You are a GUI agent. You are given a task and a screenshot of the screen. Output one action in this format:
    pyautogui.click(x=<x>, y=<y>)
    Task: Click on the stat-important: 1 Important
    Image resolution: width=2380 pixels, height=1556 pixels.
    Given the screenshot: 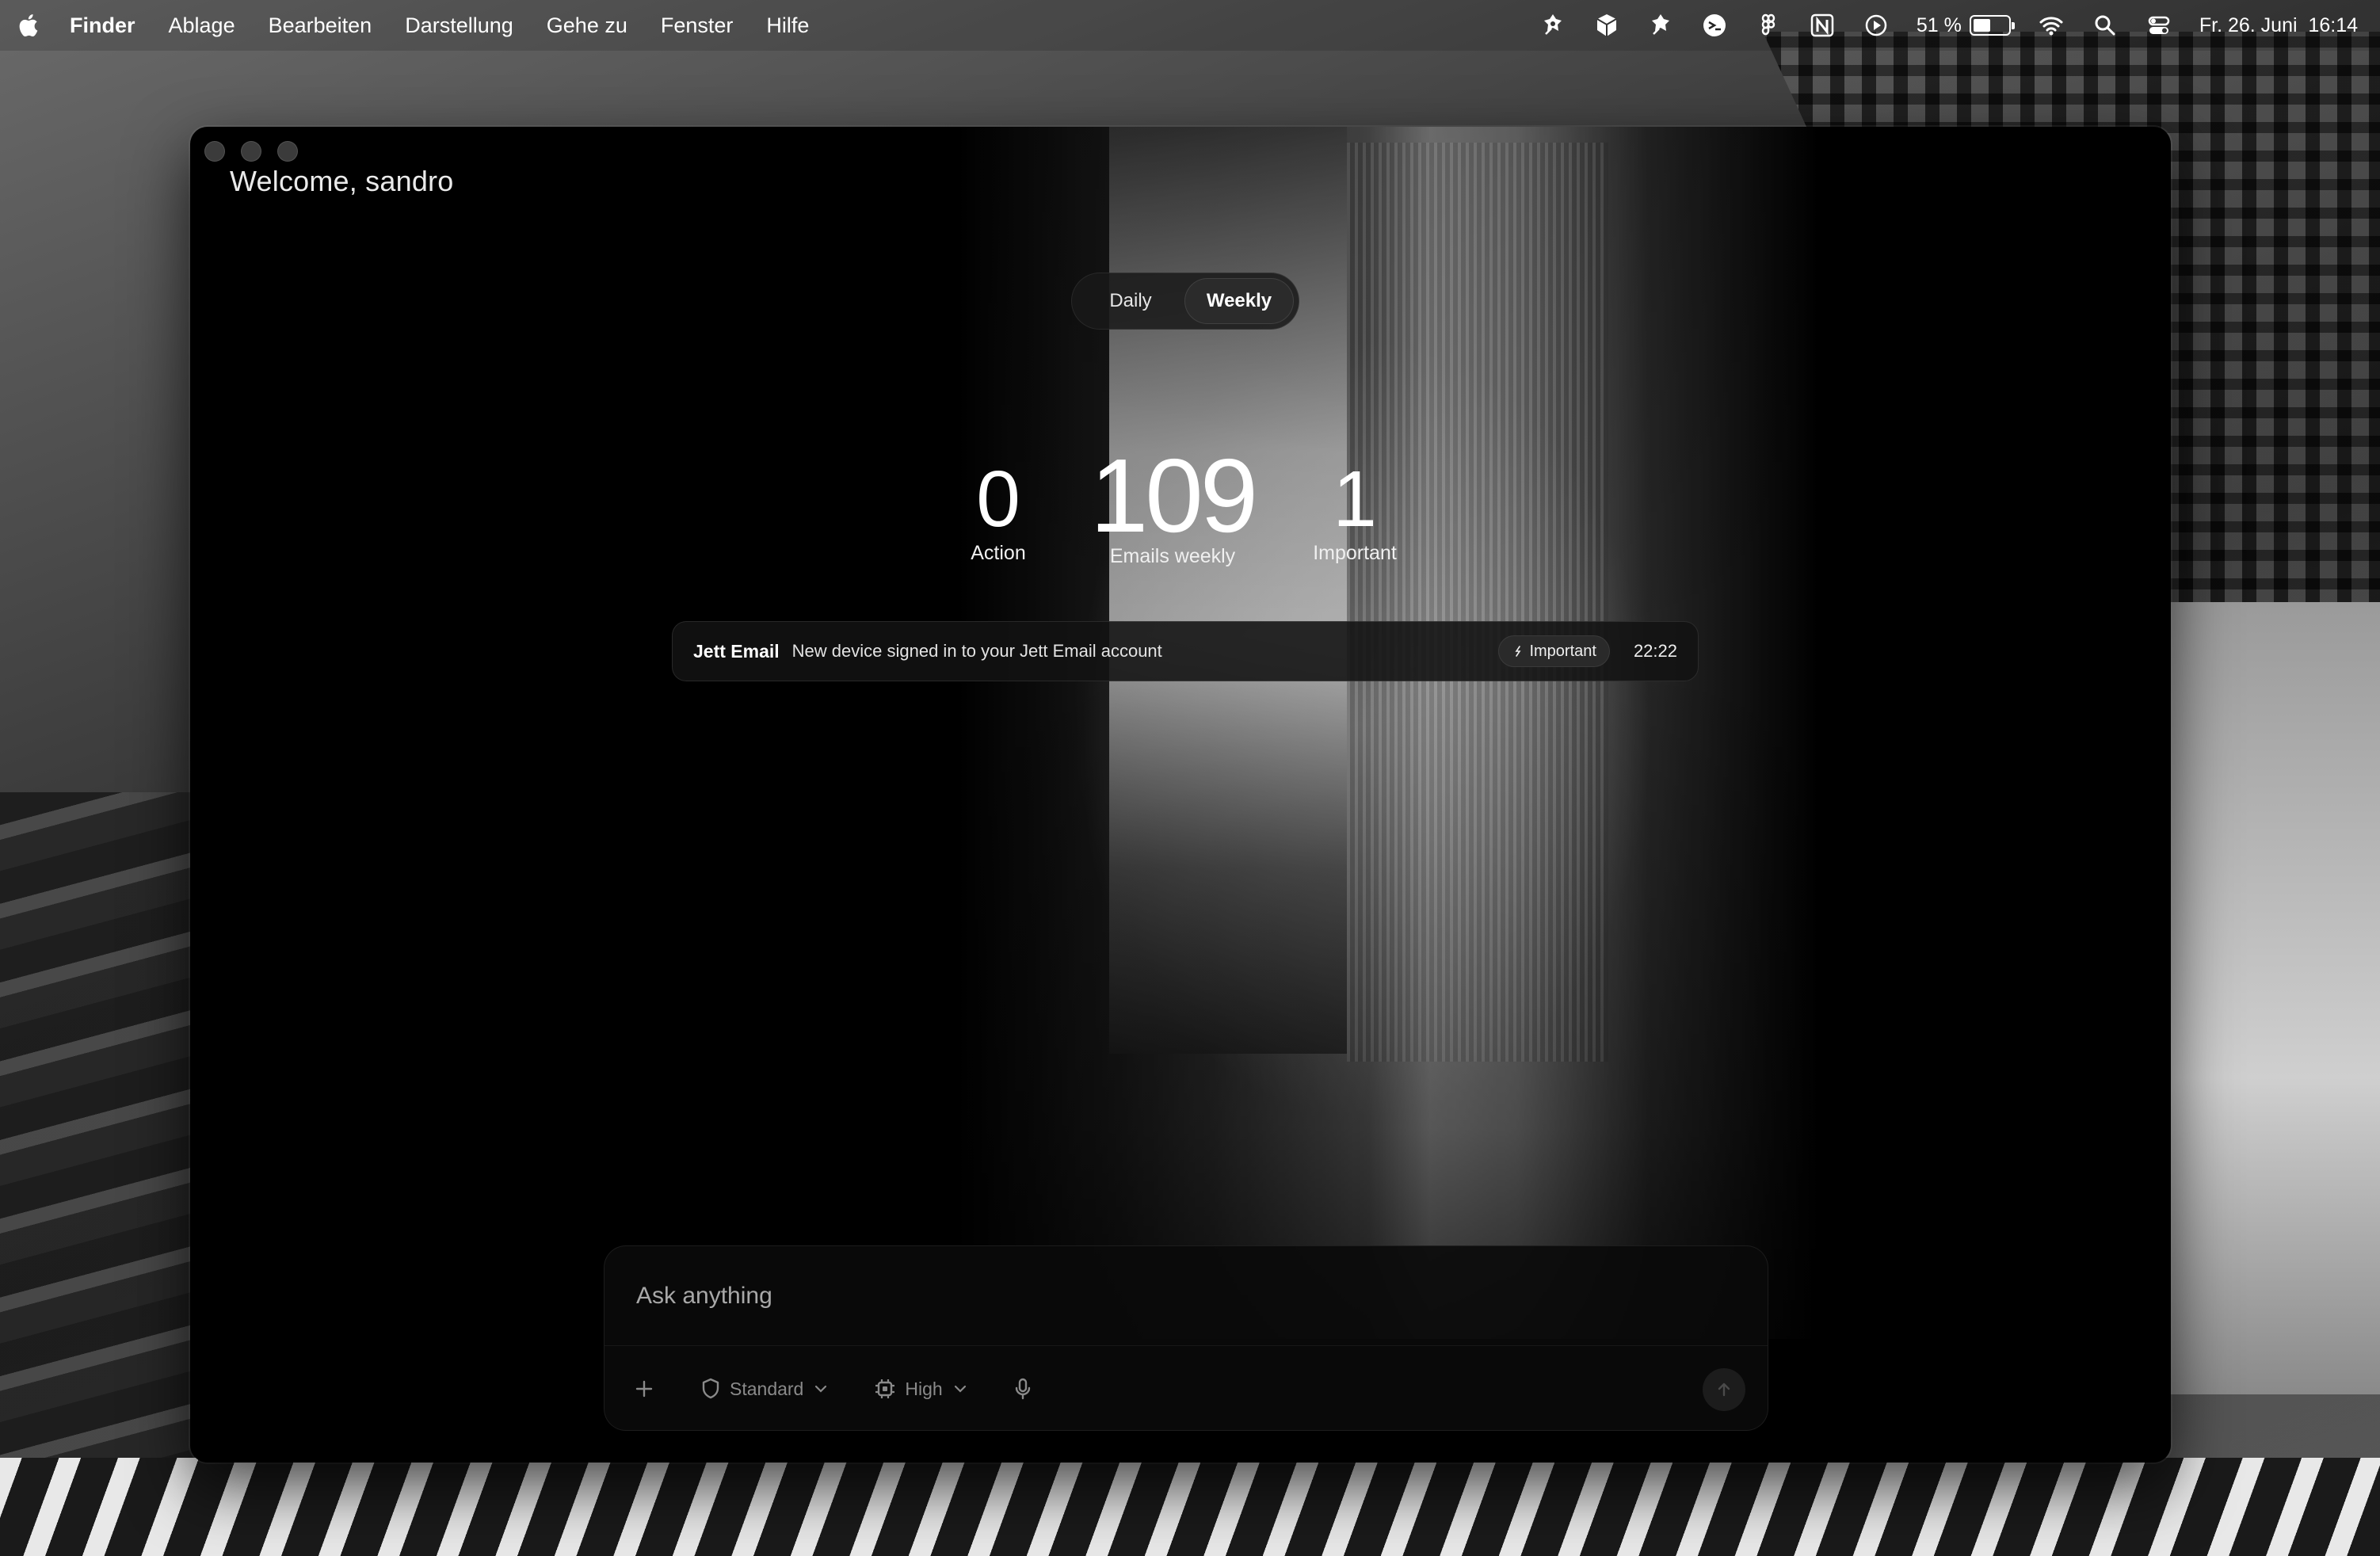 What is the action you would take?
    pyautogui.click(x=1354, y=512)
    